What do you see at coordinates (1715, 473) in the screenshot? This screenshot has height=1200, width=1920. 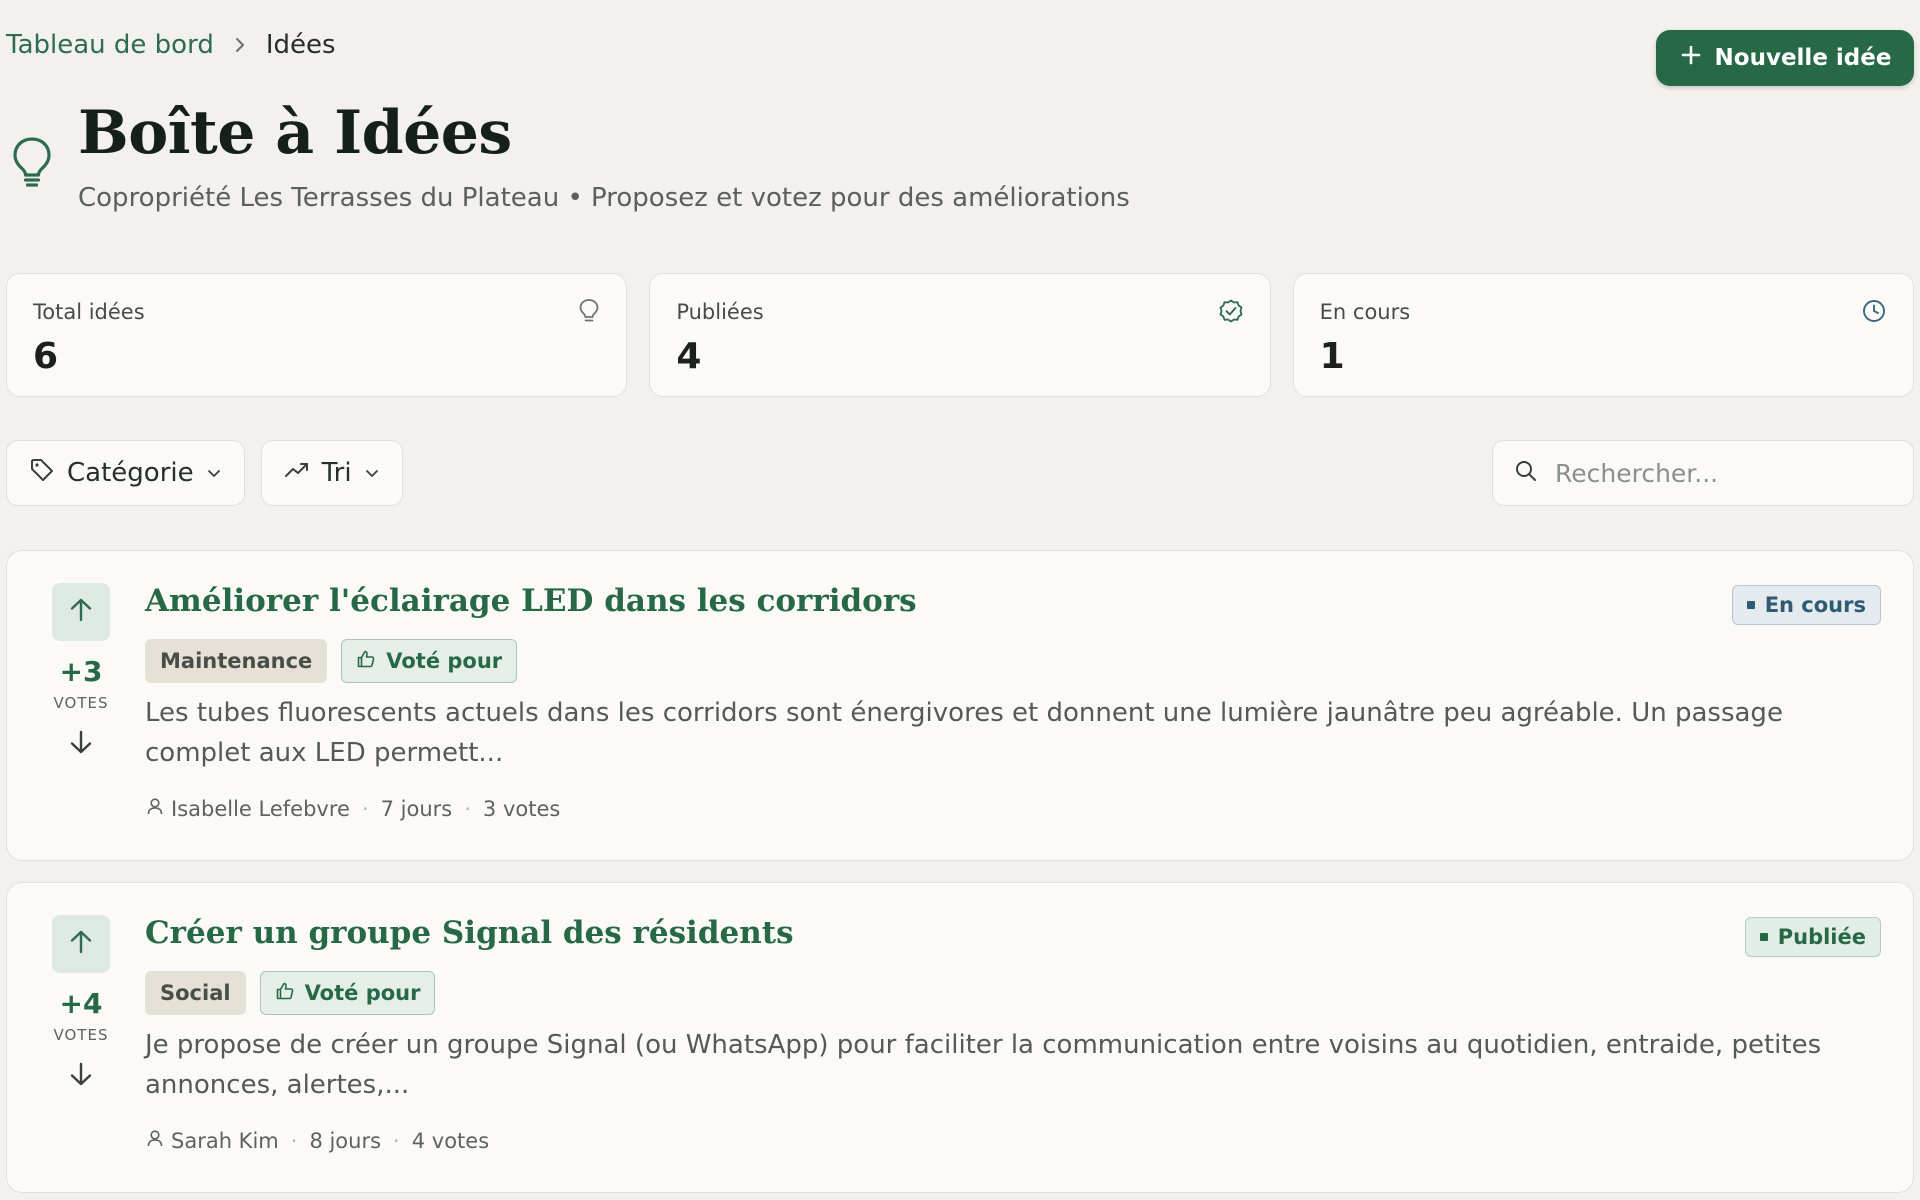 I see `search-input` at bounding box center [1715, 473].